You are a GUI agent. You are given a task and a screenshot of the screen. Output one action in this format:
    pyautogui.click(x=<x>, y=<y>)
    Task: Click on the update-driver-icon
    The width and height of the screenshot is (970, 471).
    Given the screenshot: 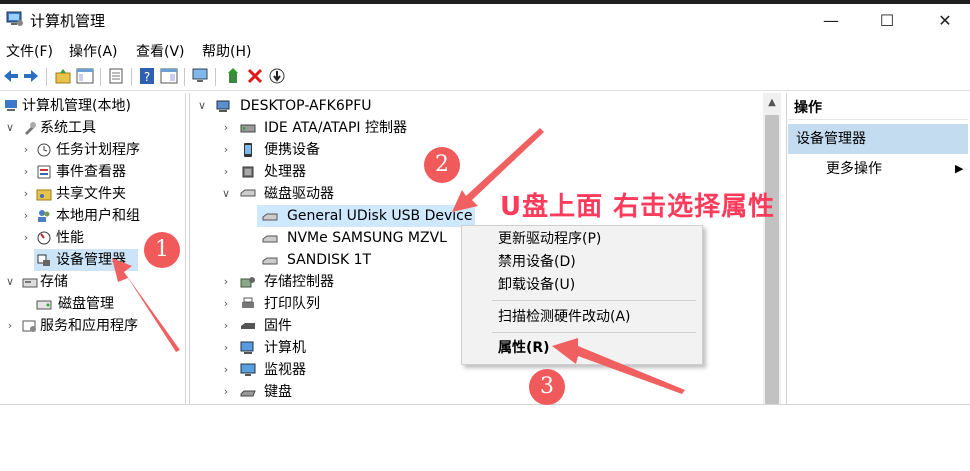 What is the action you would take?
    pyautogui.click(x=233, y=76)
    